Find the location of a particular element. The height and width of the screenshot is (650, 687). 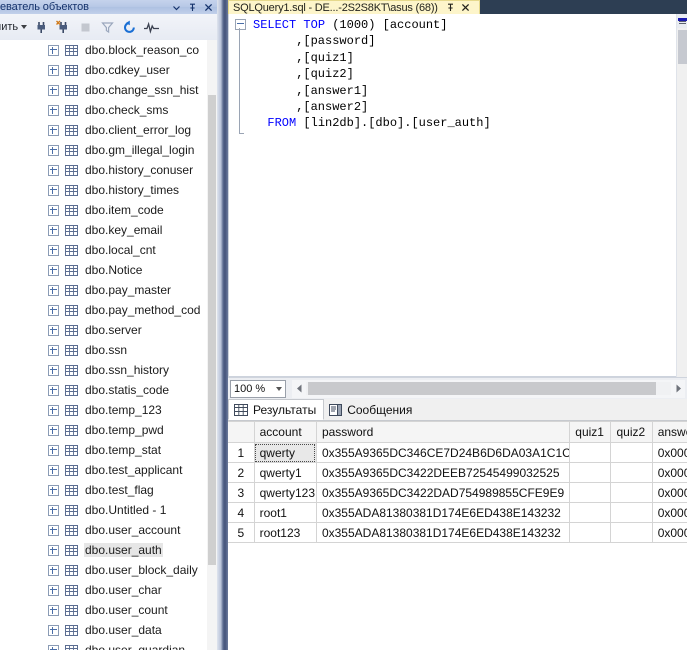

row-number-cell: 5 is located at coordinates (241, 532).